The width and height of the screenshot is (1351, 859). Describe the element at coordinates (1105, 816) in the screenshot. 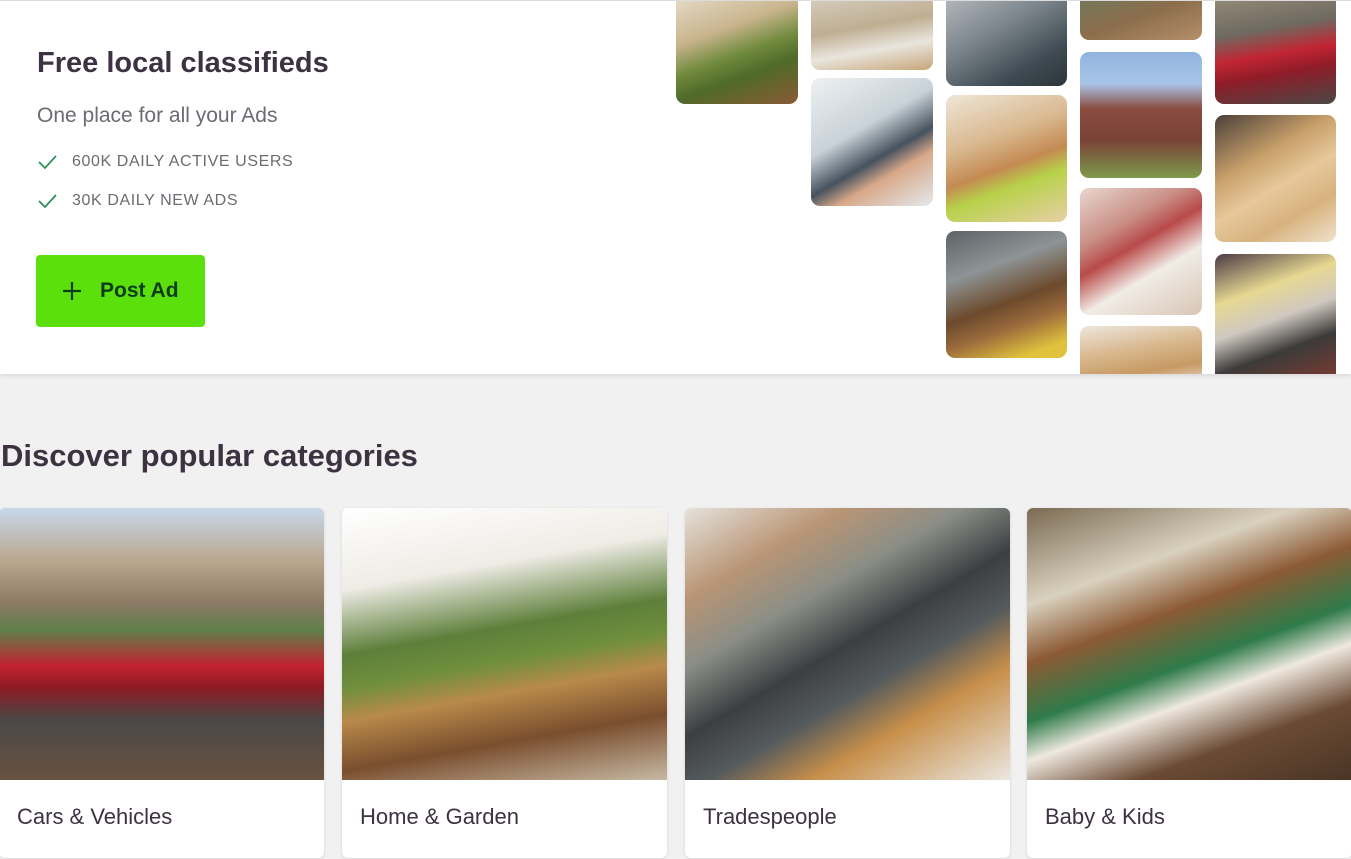

I see `category-label: Baby & Kids` at that location.